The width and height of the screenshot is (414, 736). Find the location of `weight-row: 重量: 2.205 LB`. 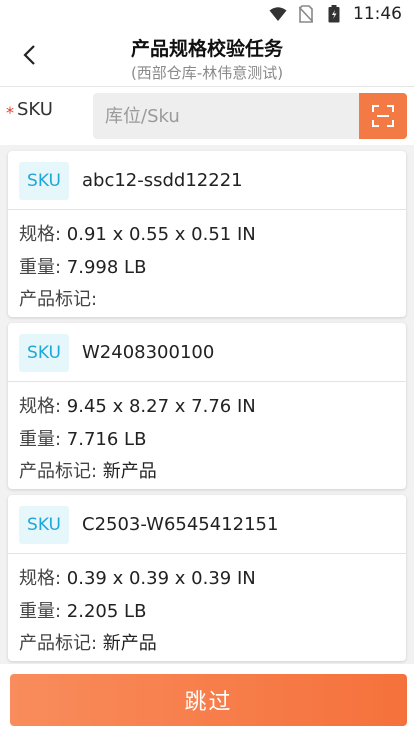

weight-row: 重量: 2.205 LB is located at coordinates (82, 610).